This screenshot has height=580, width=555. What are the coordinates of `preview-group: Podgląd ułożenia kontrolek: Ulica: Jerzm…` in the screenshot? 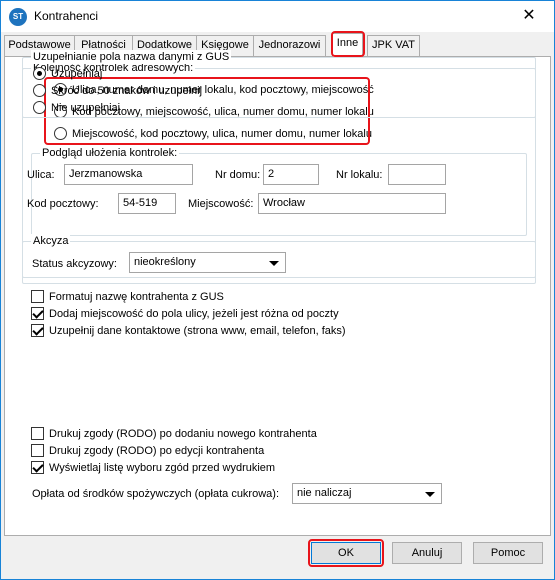 It's located at (277, 191).